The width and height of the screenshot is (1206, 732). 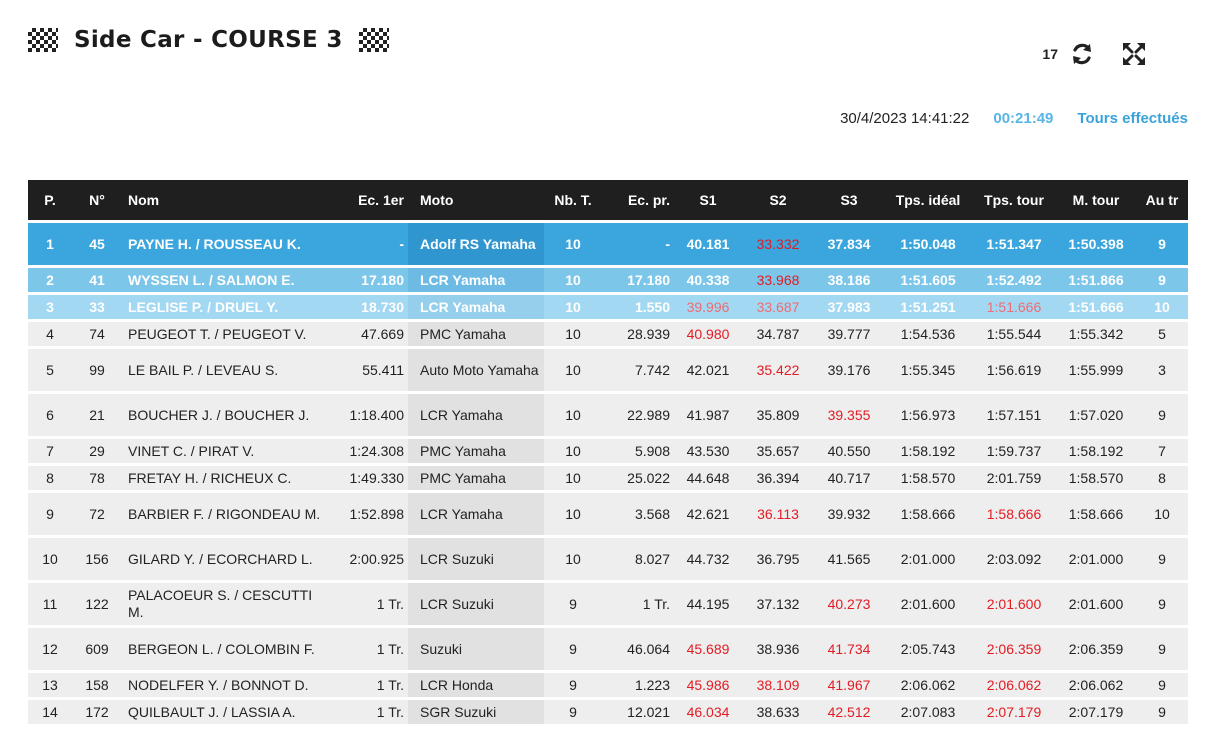 What do you see at coordinates (1082, 54) in the screenshot?
I see `refresh-icon` at bounding box center [1082, 54].